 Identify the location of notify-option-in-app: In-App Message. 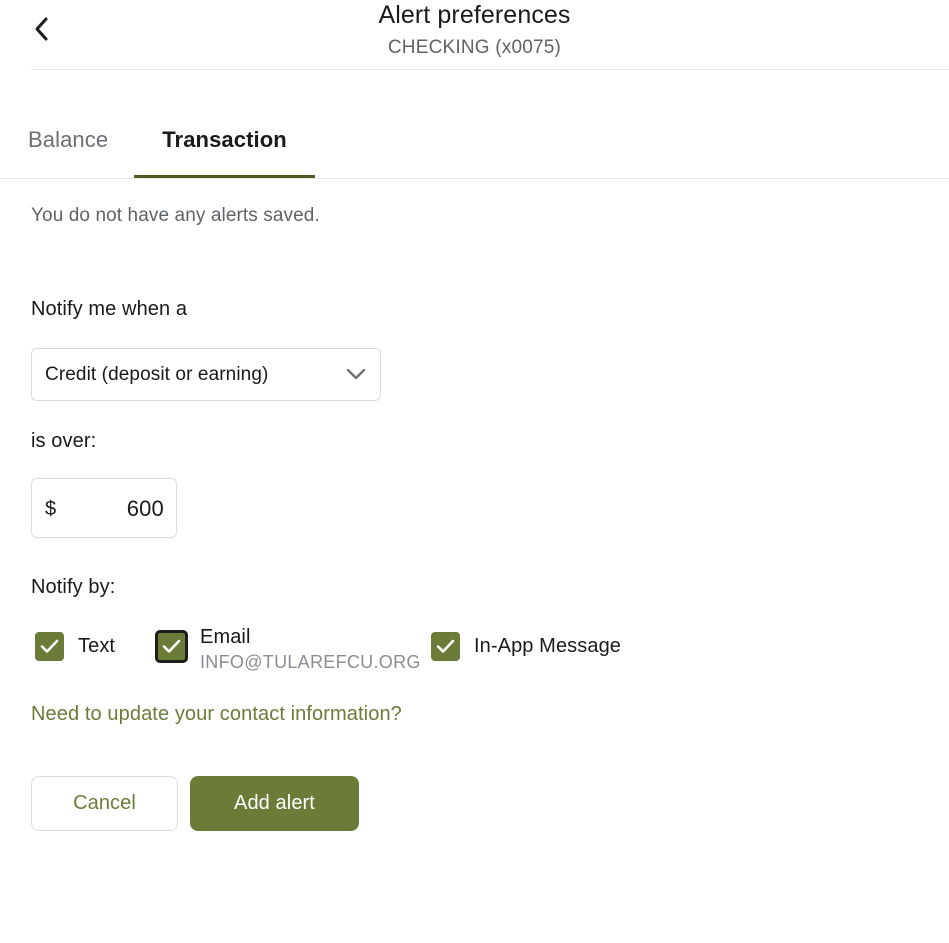
(526, 642).